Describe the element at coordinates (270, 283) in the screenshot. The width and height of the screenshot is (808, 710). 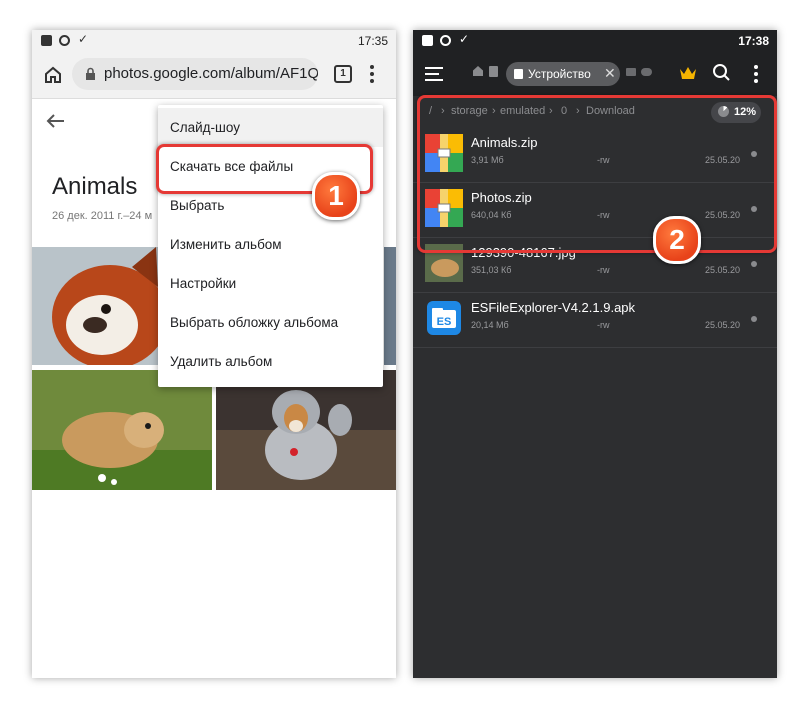
I see `menu-item-settings: Настройки` at that location.